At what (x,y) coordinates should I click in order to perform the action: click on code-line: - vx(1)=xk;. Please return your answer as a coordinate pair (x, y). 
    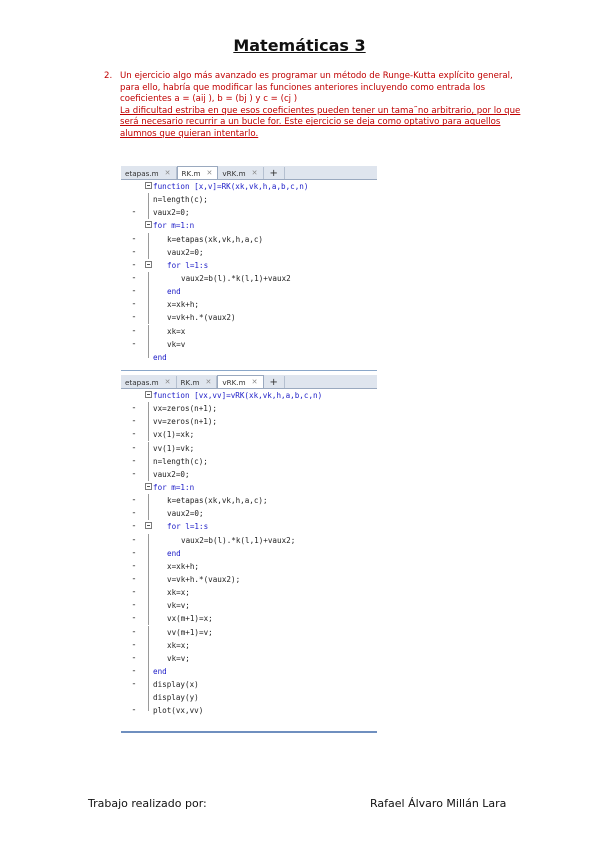
    Looking at the image, I should click on (249, 435).